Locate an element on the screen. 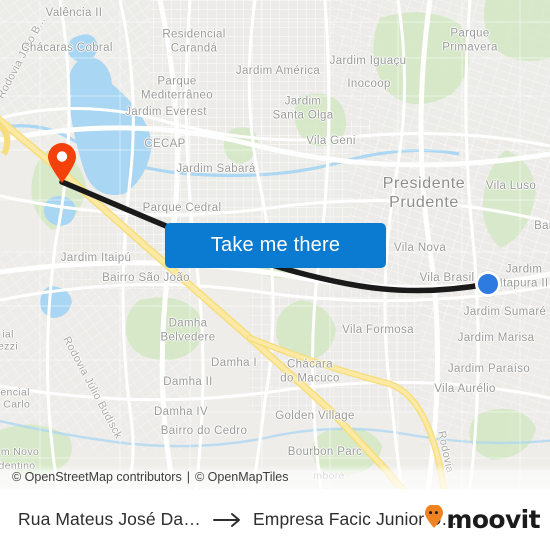  destination-marker is located at coordinates (488, 284).